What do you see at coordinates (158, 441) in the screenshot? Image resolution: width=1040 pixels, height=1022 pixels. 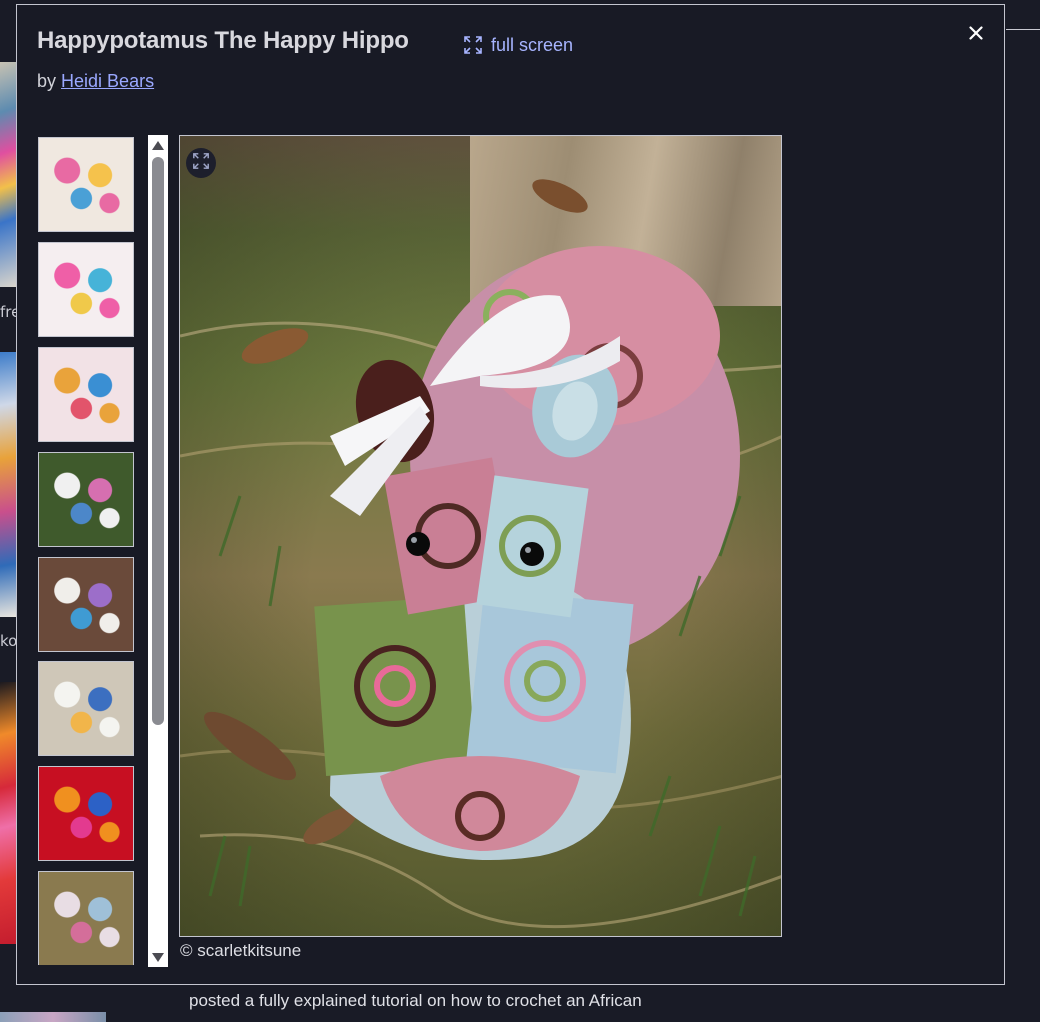 I see `scrollbar-thumb` at bounding box center [158, 441].